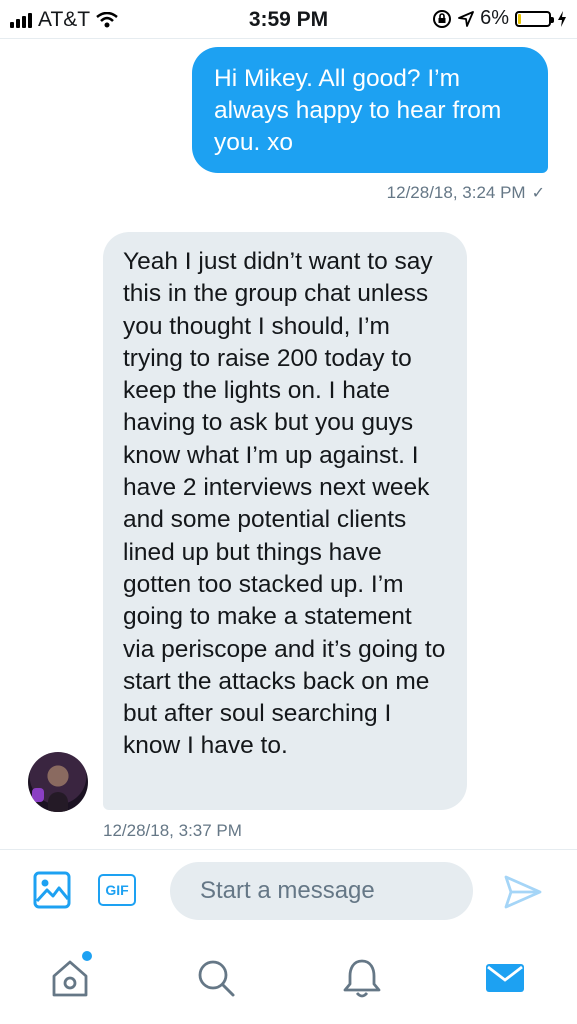 The height and width of the screenshot is (1024, 577). Describe the element at coordinates (505, 978) in the screenshot. I see `messages-icon` at that location.